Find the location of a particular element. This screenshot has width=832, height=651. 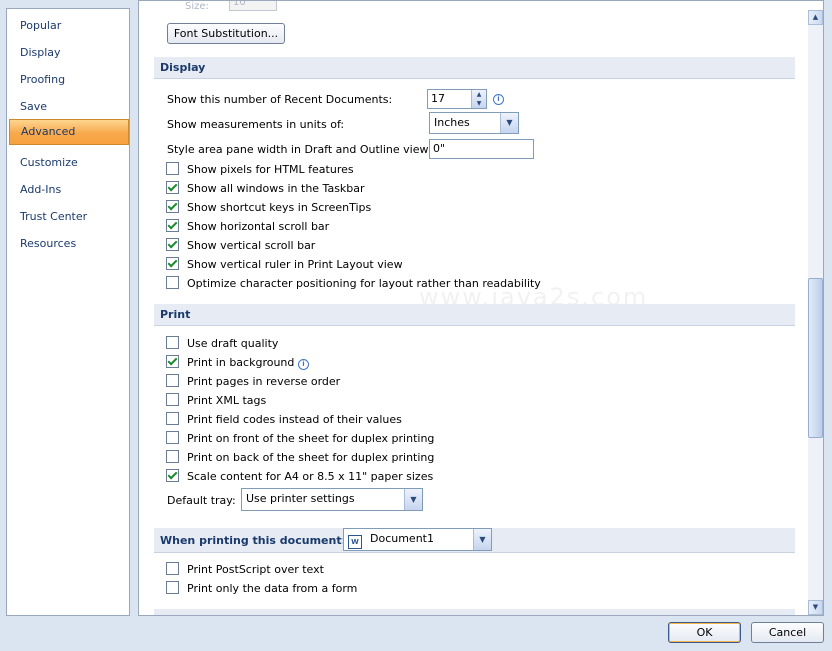

checkbox-label: Print PostScript over text is located at coordinates (255, 569).